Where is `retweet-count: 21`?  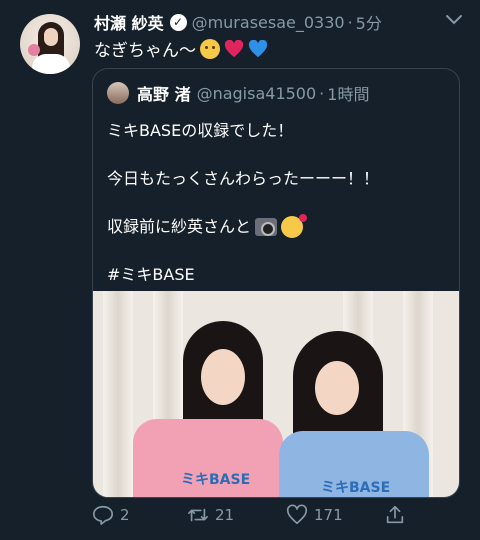 retweet-count: 21 is located at coordinates (225, 515).